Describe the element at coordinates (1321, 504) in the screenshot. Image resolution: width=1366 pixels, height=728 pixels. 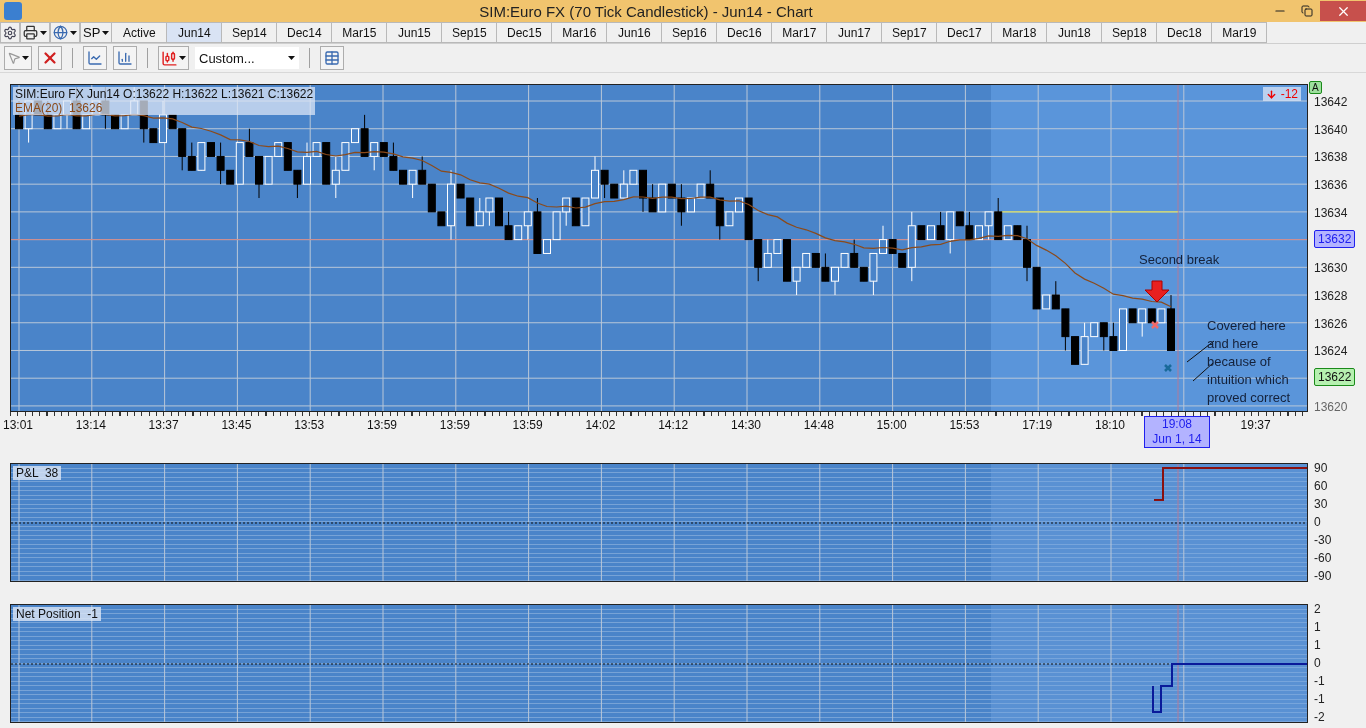
I see `axis-tick-label: 30` at that location.